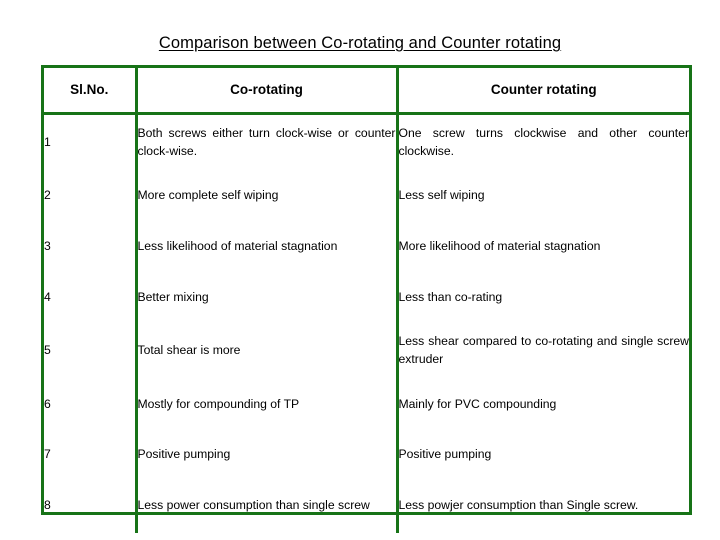 This screenshot has height=540, width=720. What do you see at coordinates (47, 453) in the screenshot?
I see `row-number: 7` at bounding box center [47, 453].